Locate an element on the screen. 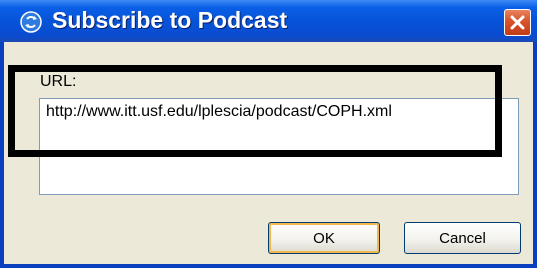 The width and height of the screenshot is (537, 268). podcast-icon is located at coordinates (31, 22).